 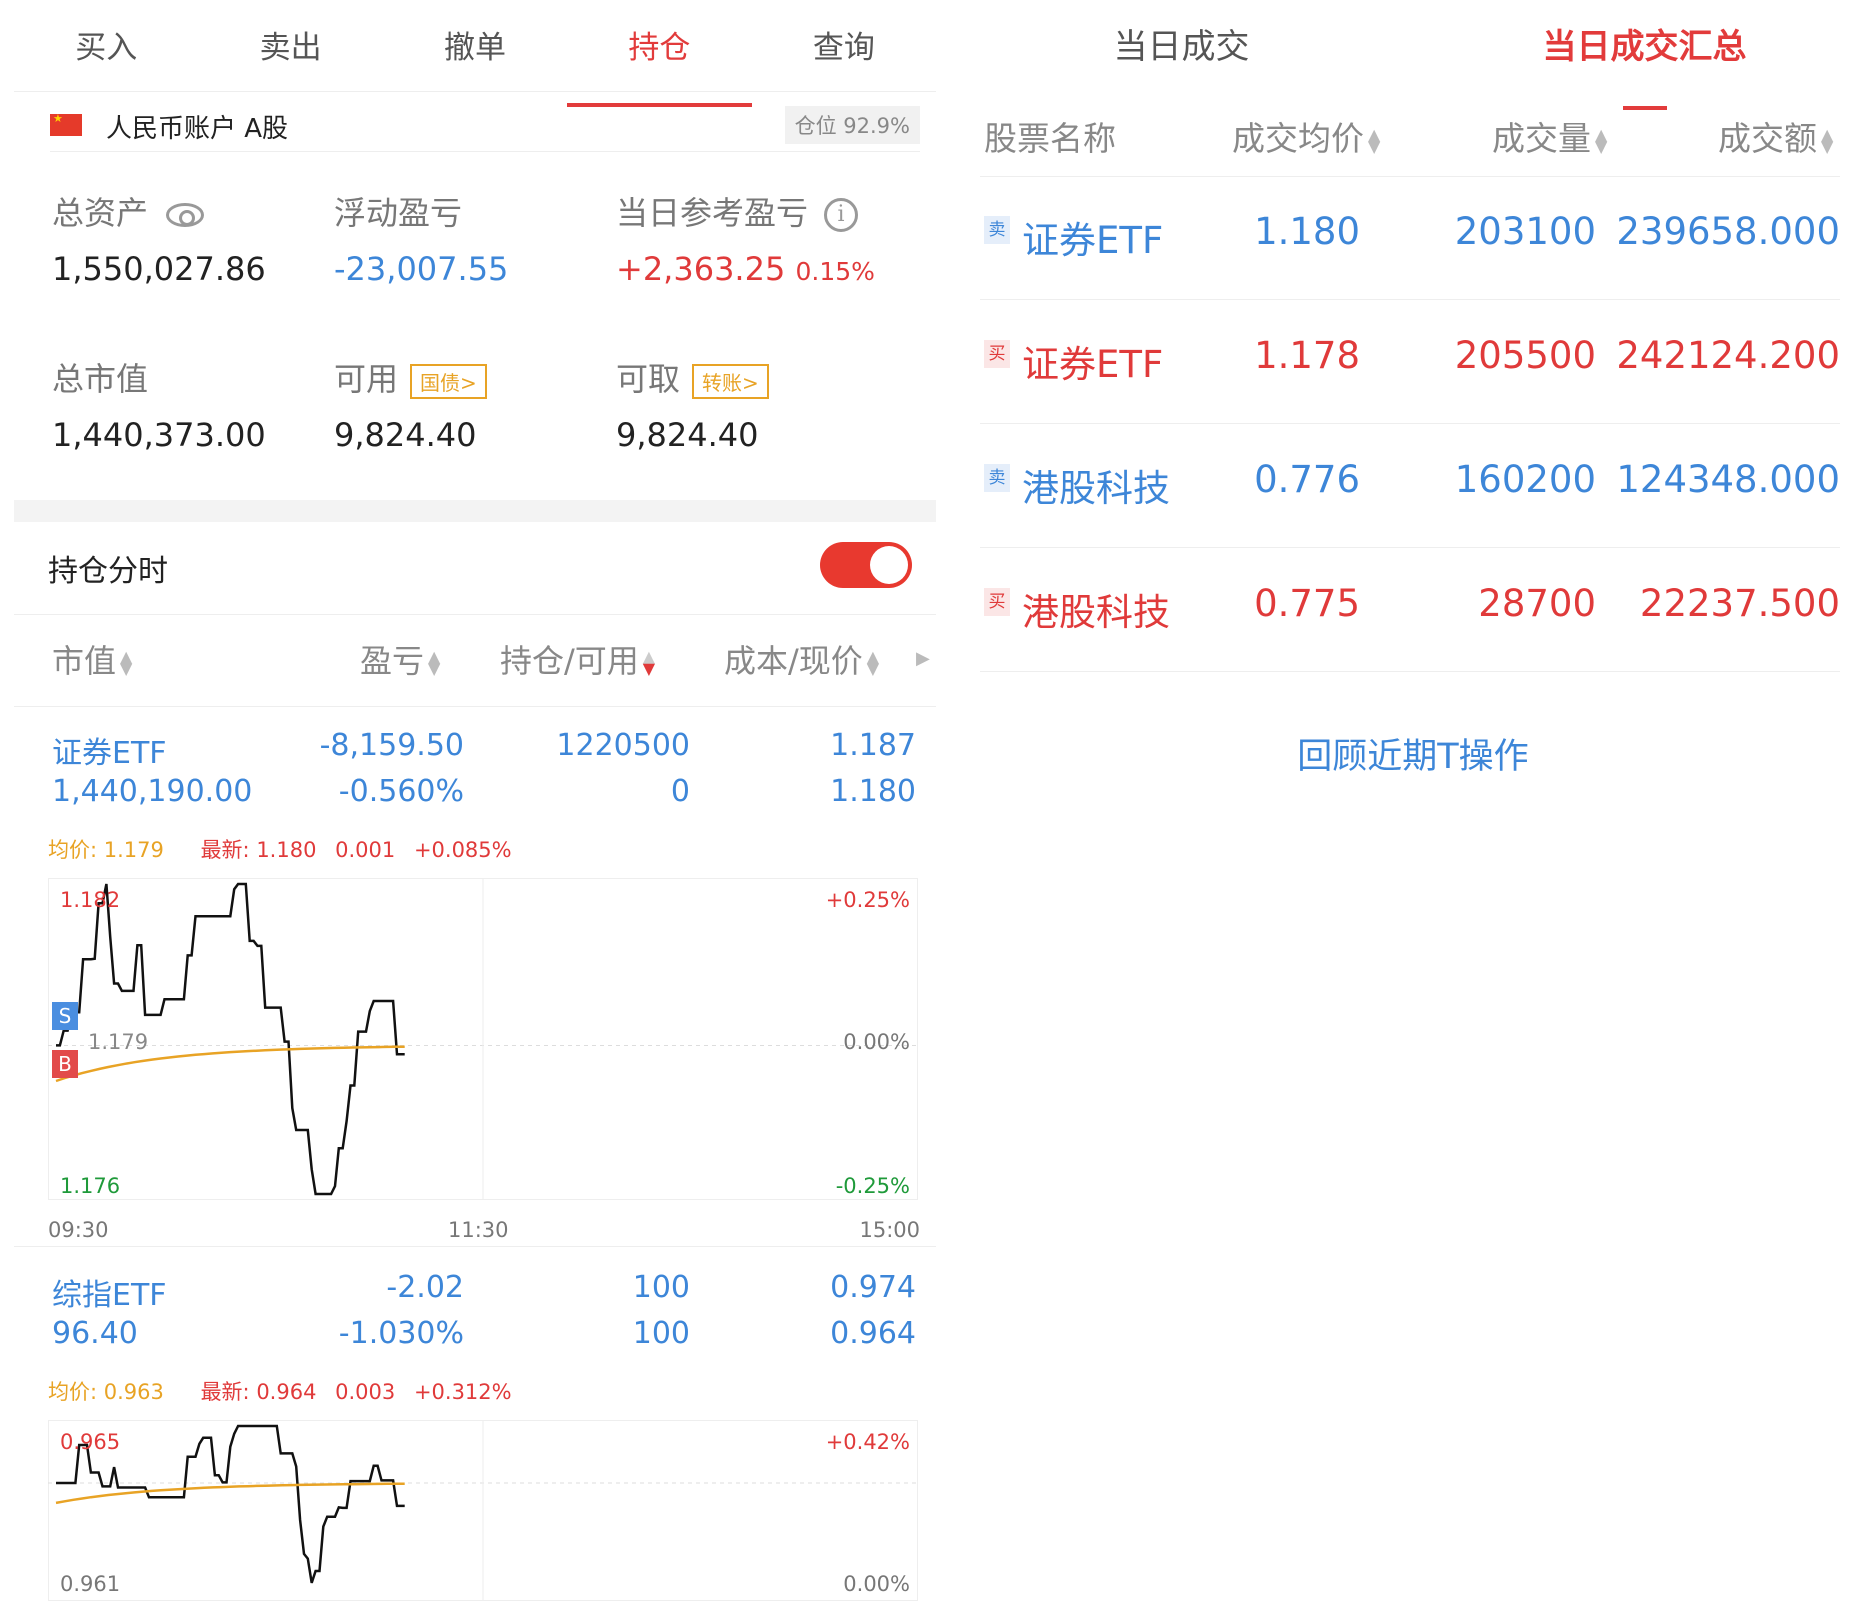 I want to click on avg-price: 1.180, so click(x=1307, y=231).